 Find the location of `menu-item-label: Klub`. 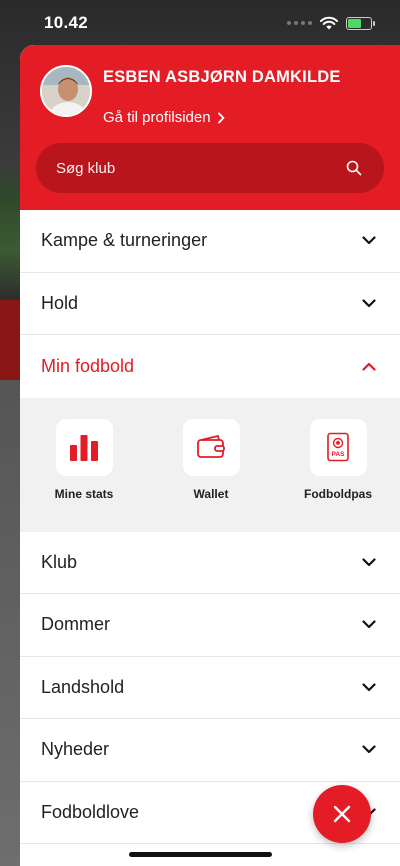

menu-item-label: Klub is located at coordinates (59, 561).